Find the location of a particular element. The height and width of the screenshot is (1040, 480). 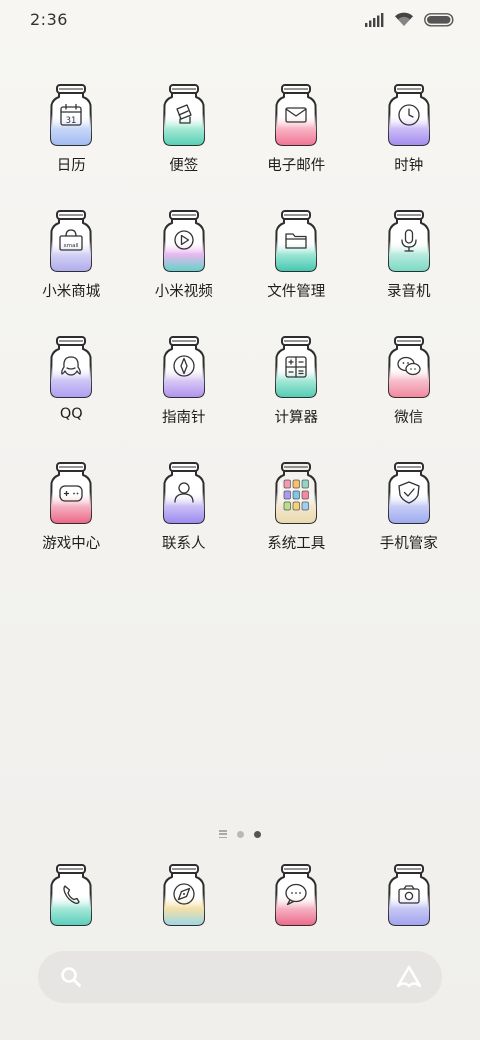

dock-app-message is located at coordinates (296, 895).